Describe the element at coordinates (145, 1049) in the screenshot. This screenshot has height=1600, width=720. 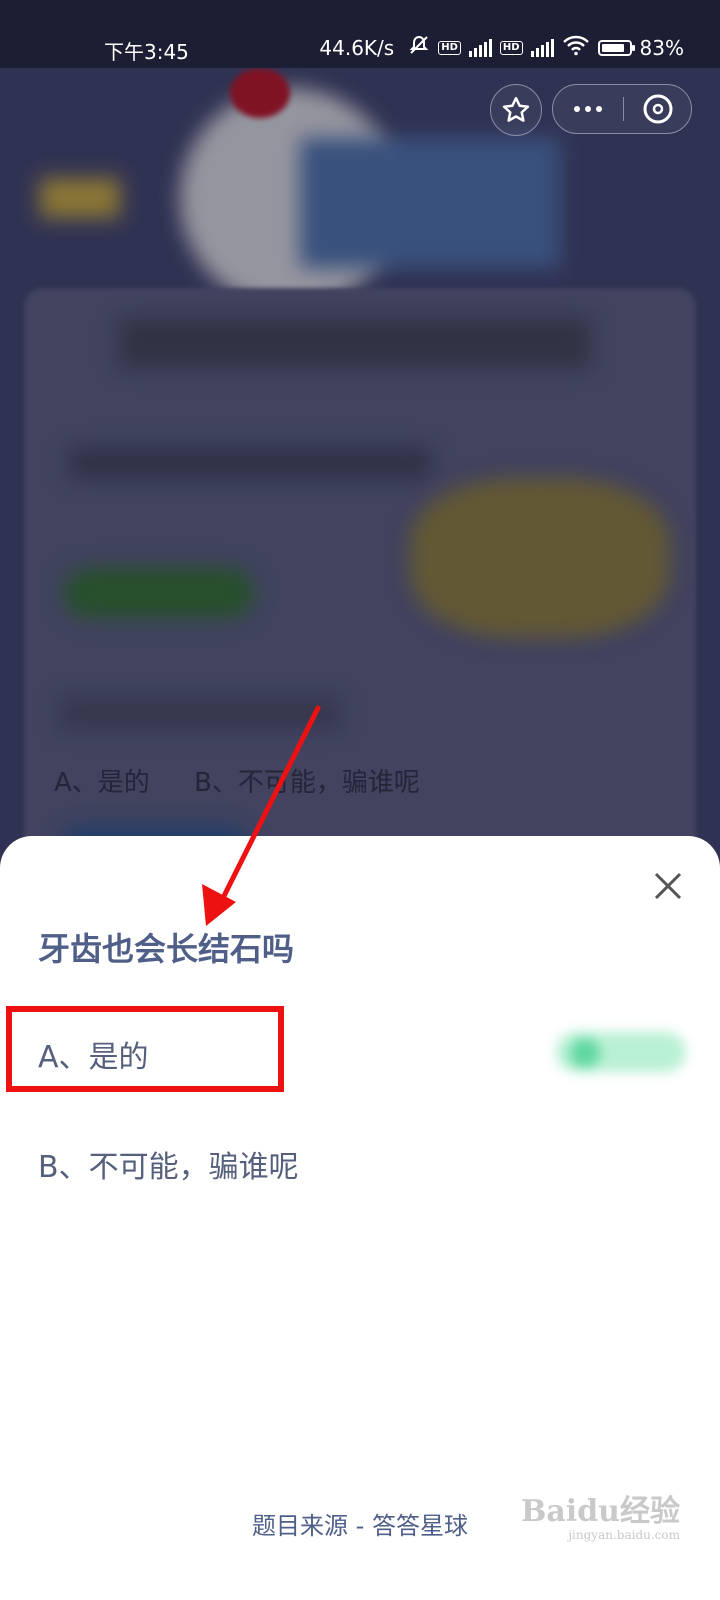
I see `highlight-box` at that location.